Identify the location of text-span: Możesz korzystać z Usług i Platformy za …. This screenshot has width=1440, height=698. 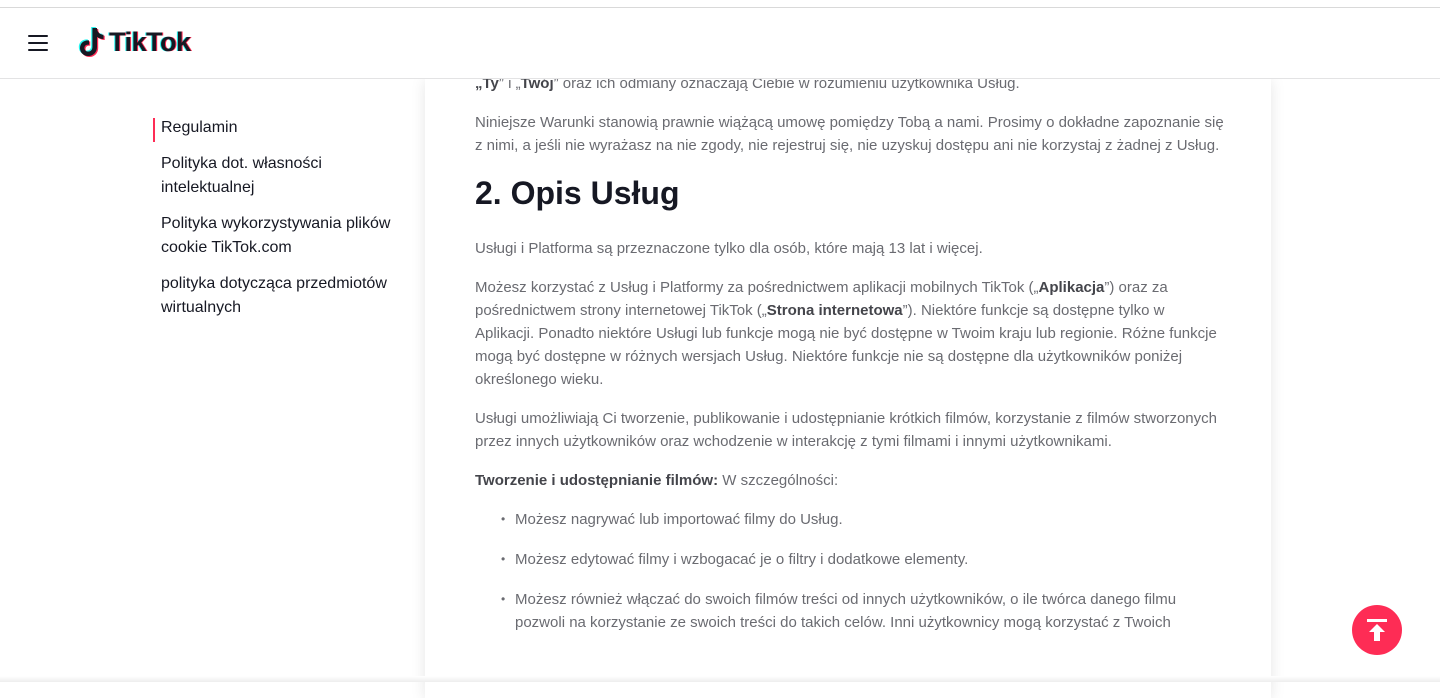
(757, 287).